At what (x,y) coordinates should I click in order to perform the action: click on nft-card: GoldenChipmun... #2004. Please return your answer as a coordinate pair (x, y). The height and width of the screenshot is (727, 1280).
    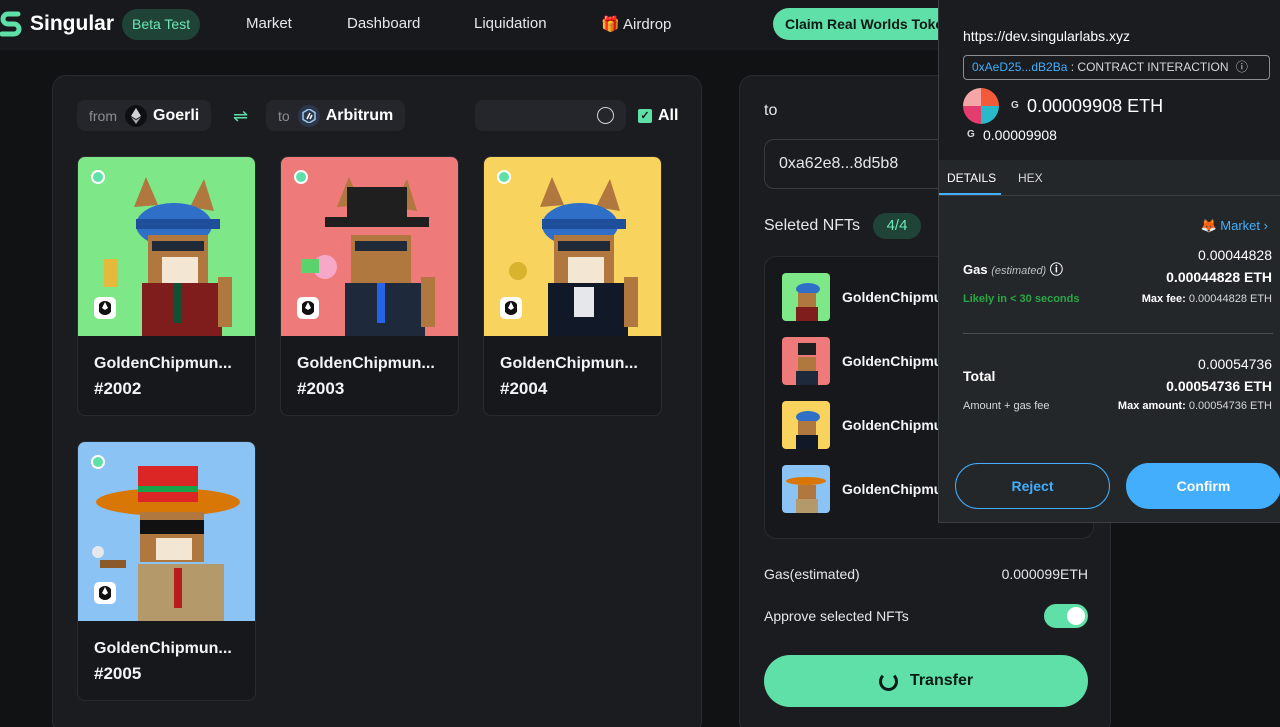
    Looking at the image, I should click on (572, 286).